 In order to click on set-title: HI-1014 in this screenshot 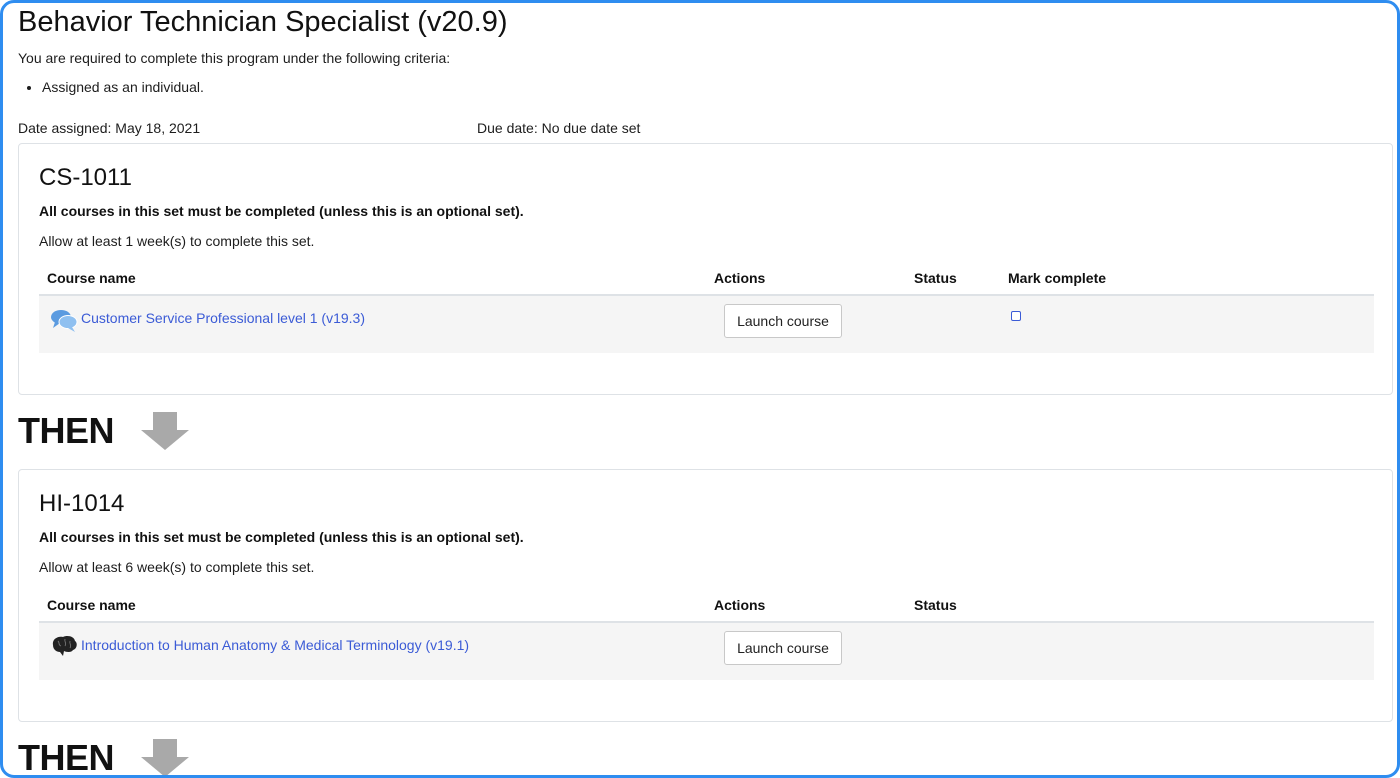, I will do `click(82, 503)`.